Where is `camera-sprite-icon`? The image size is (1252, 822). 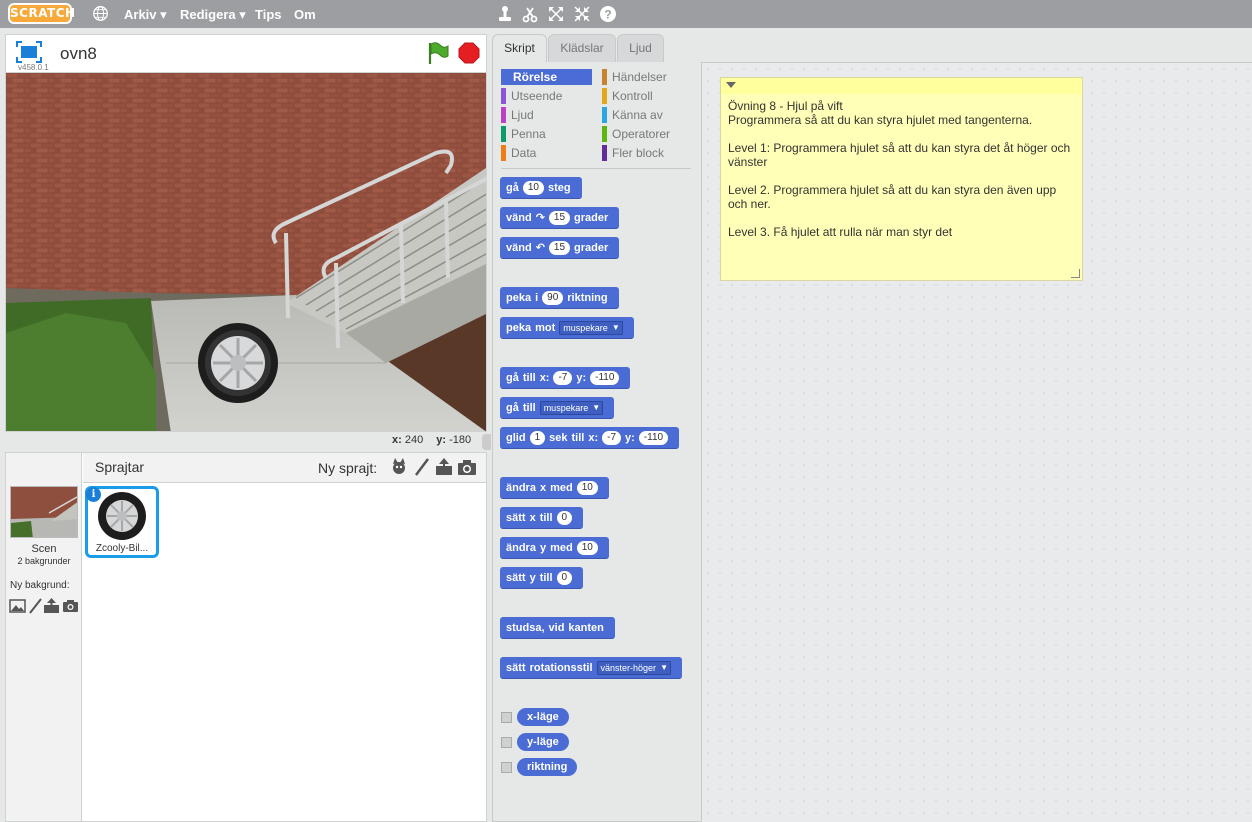 camera-sprite-icon is located at coordinates (467, 467).